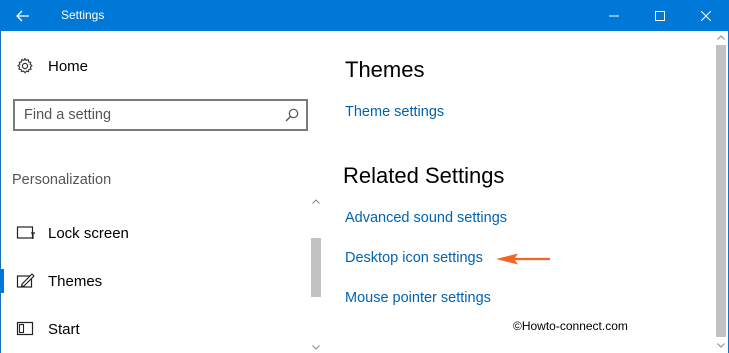 The height and width of the screenshot is (353, 729). I want to click on close-button, so click(706, 15).